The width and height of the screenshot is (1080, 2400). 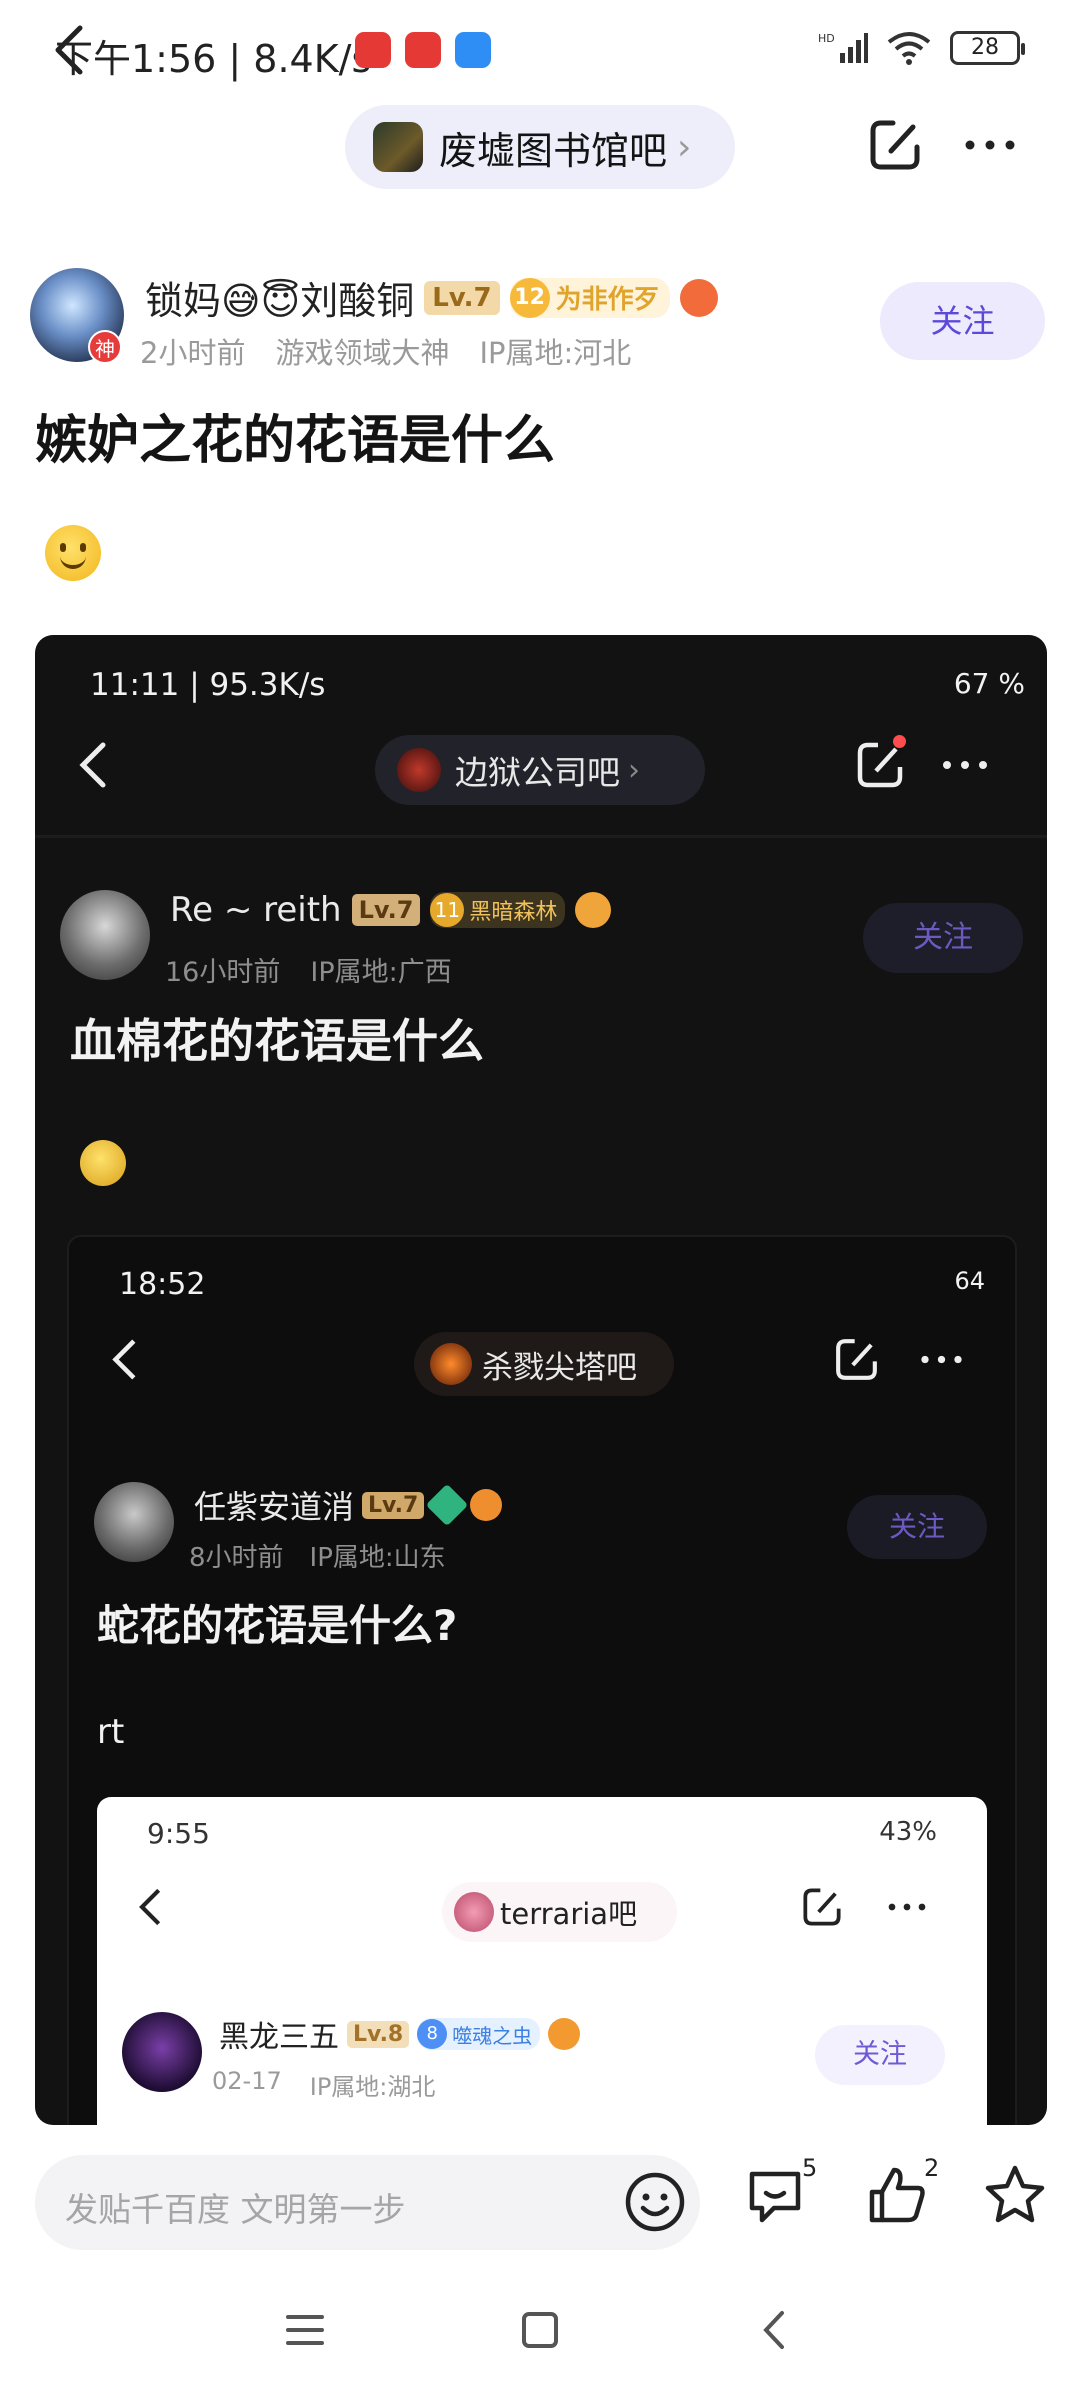 What do you see at coordinates (907, 1907) in the screenshot?
I see `deep-more-icon` at bounding box center [907, 1907].